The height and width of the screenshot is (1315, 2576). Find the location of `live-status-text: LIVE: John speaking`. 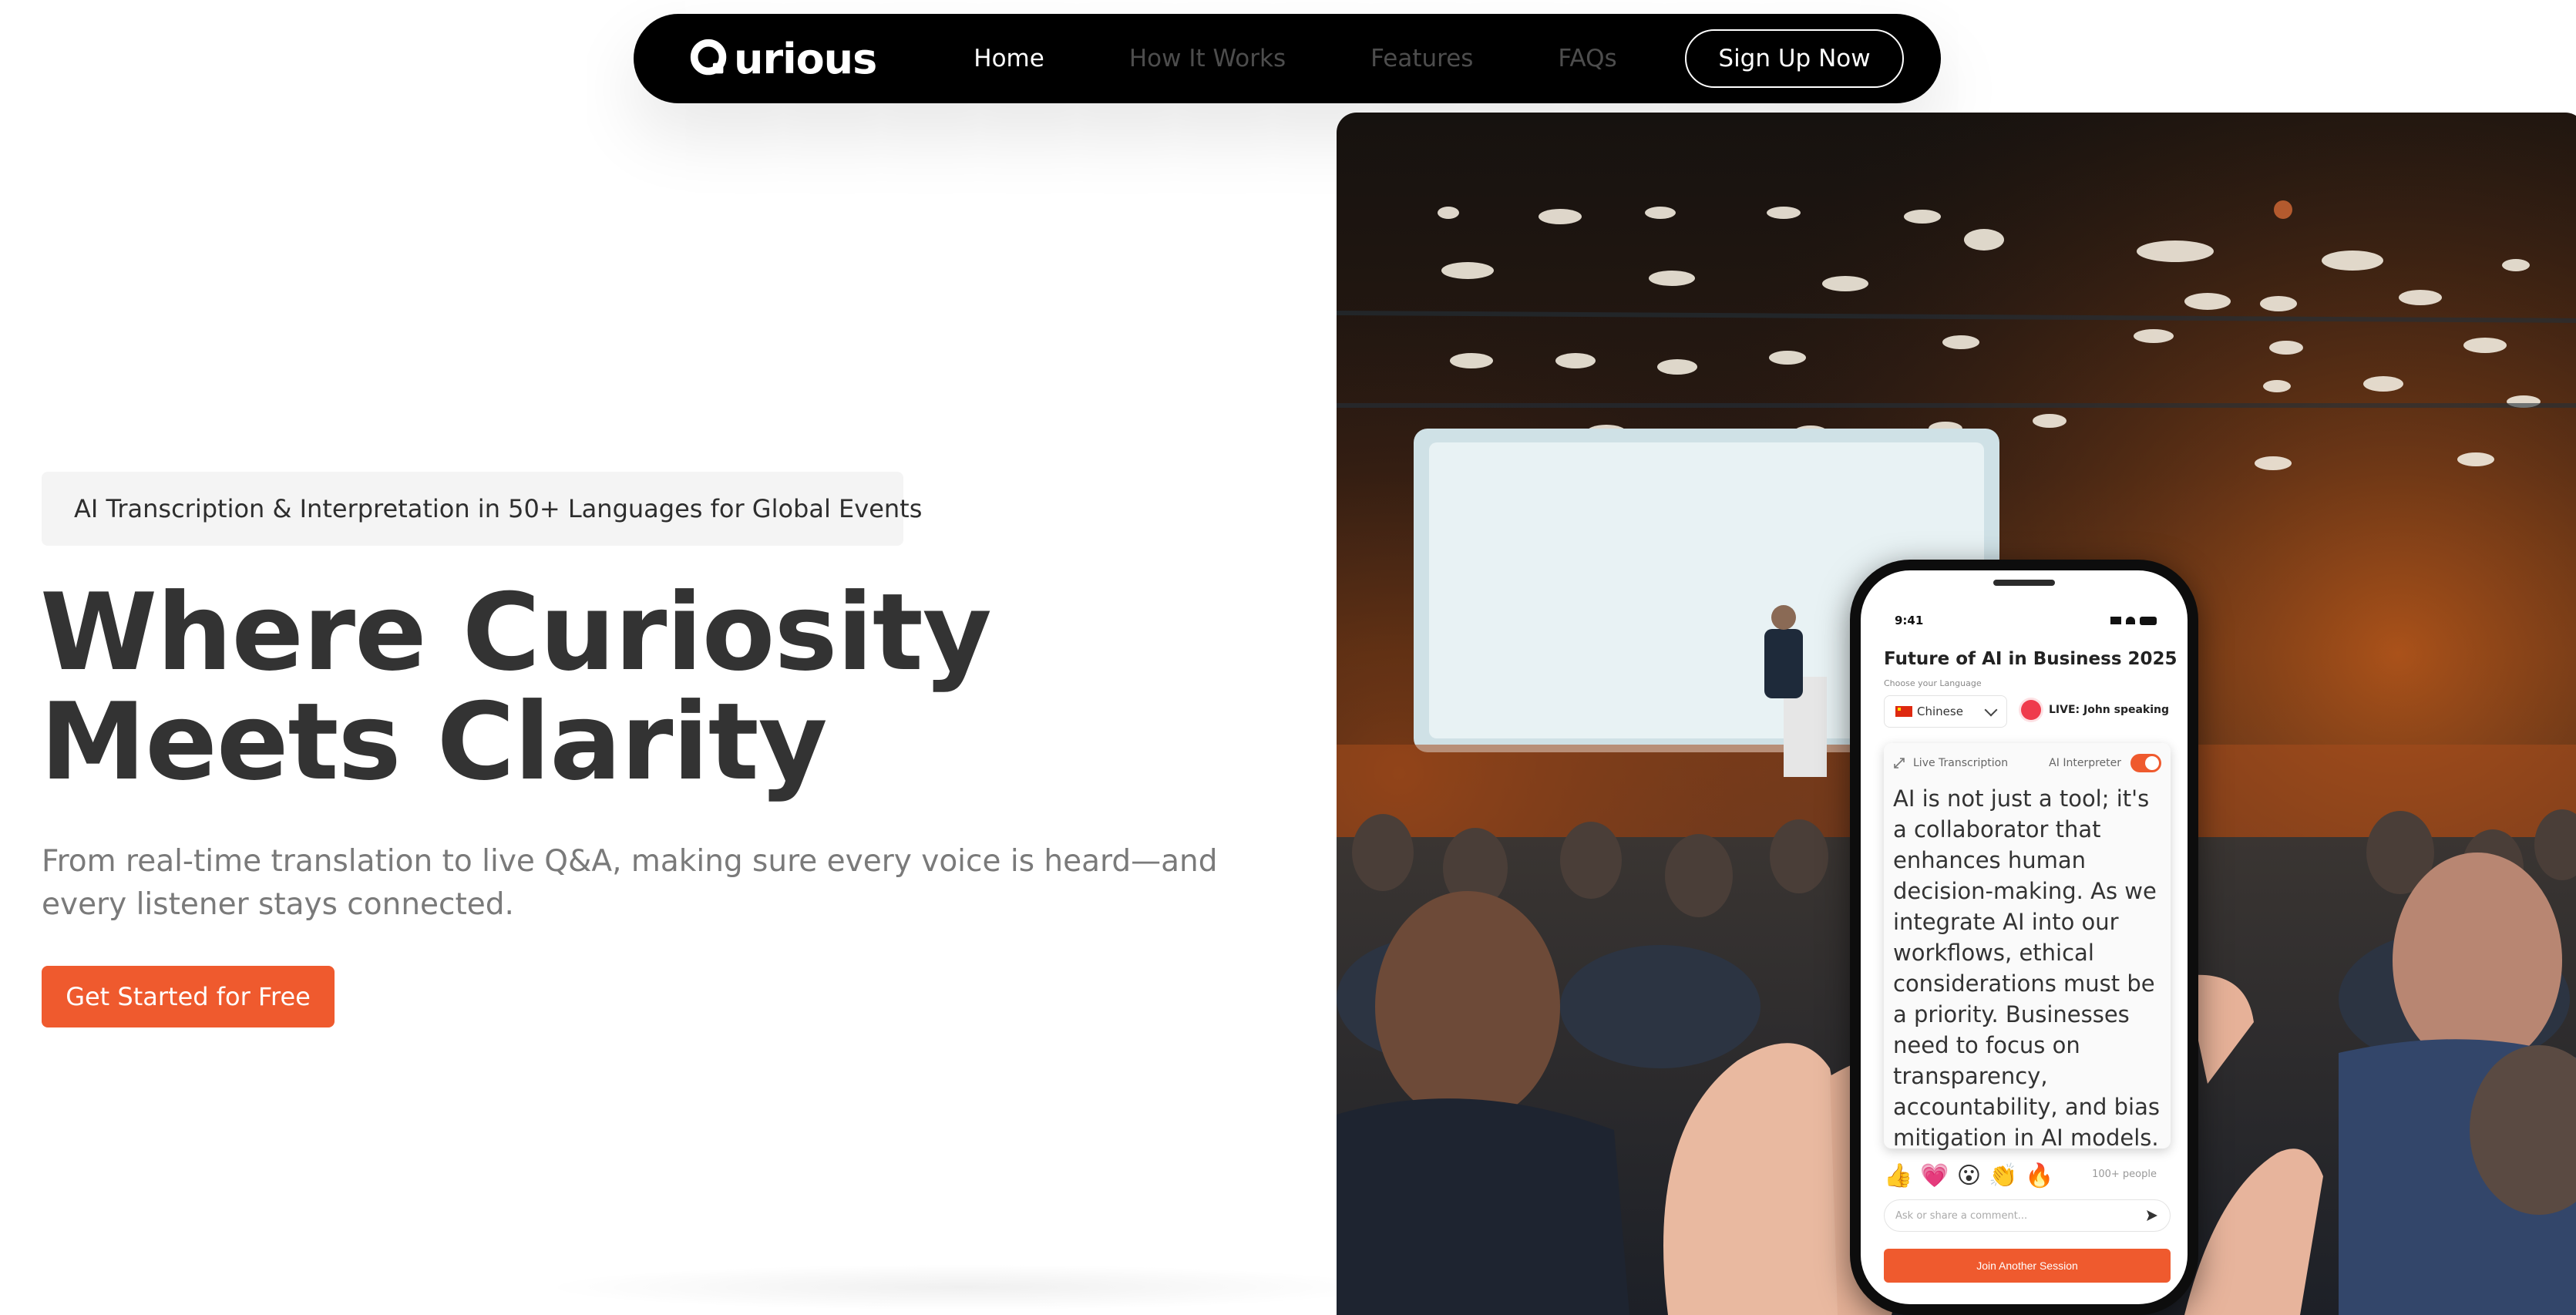

live-status-text: LIVE: John speaking is located at coordinates (2109, 710).